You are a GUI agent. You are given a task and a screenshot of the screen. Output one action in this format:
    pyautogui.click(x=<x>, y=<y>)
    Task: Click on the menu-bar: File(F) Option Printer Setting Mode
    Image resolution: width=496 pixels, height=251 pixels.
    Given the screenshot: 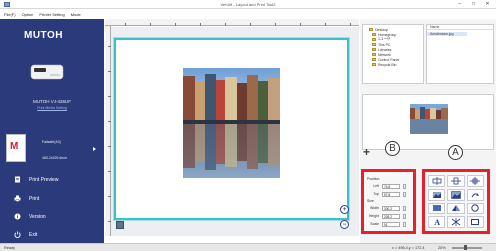 What is the action you would take?
    pyautogui.click(x=248, y=14)
    